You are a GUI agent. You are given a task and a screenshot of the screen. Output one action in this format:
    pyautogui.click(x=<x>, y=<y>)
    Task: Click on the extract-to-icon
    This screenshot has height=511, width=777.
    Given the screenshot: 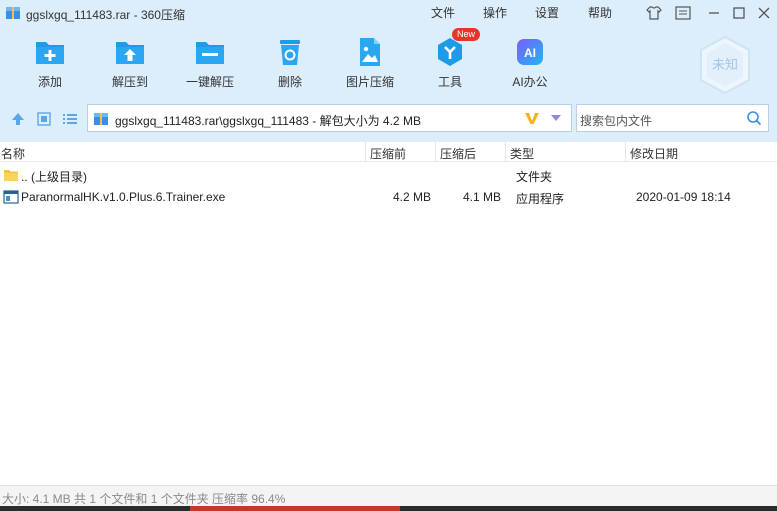 What is the action you would take?
    pyautogui.click(x=130, y=53)
    